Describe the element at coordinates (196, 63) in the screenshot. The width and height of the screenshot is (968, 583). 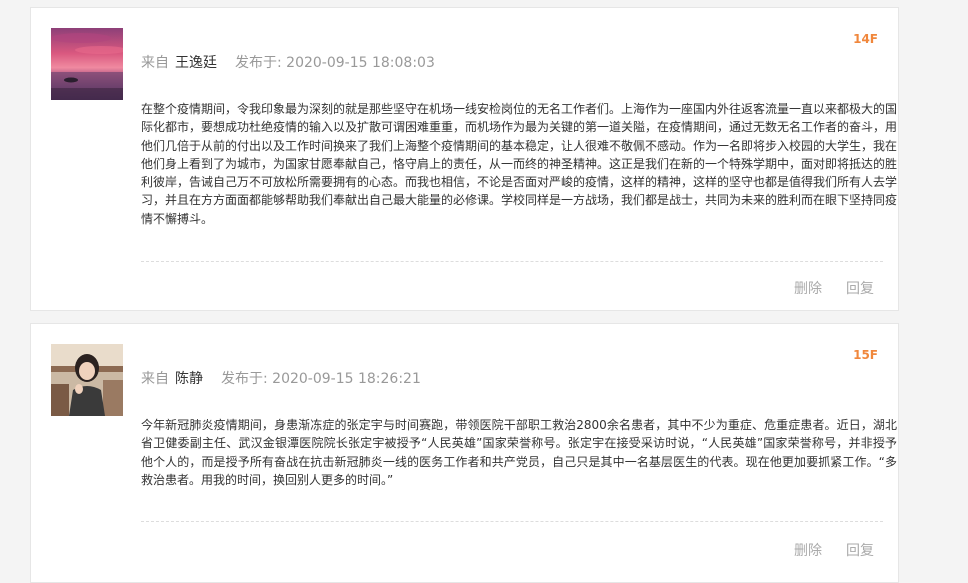
I see `author-name: 王逸廷` at that location.